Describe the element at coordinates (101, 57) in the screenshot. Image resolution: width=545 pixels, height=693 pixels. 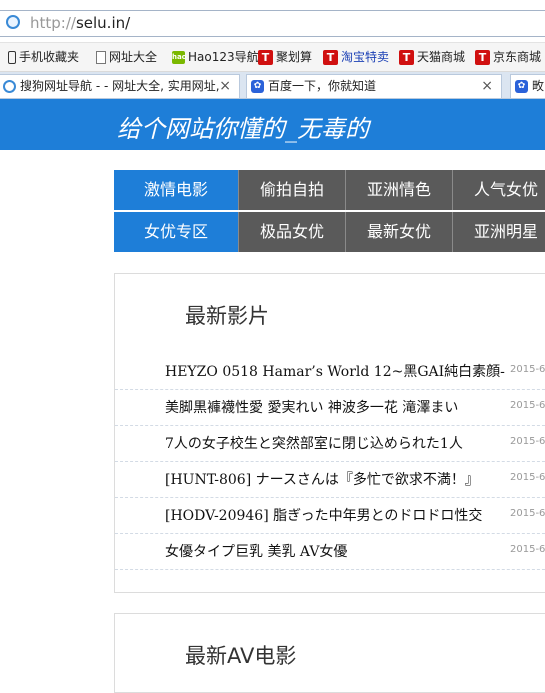
I see `document-icon` at that location.